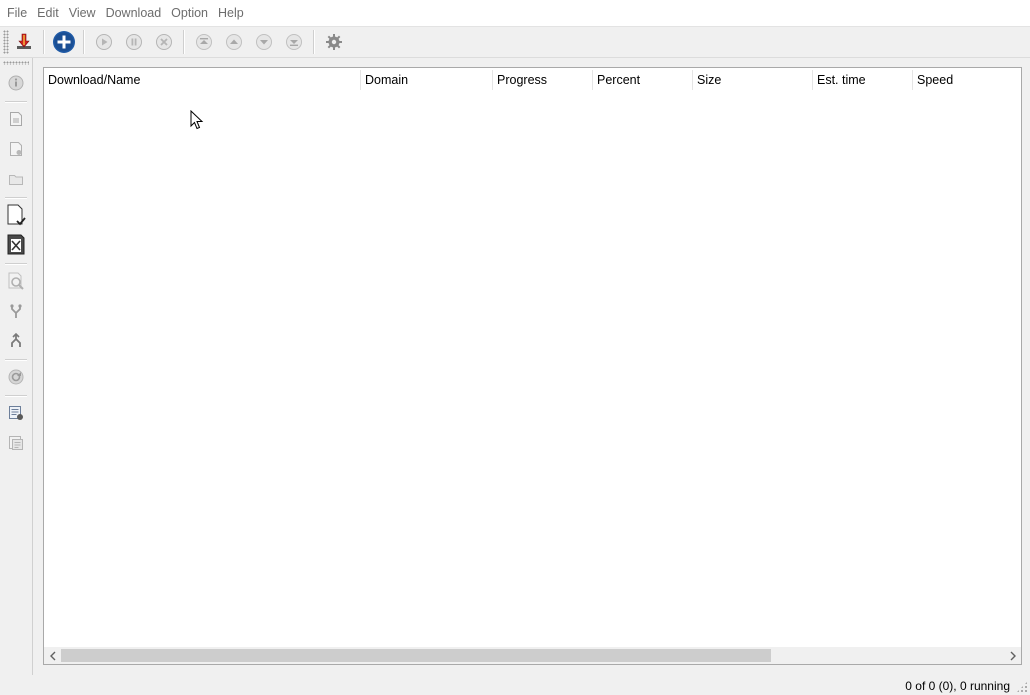  I want to click on arrow-bottom-icon, so click(294, 42).